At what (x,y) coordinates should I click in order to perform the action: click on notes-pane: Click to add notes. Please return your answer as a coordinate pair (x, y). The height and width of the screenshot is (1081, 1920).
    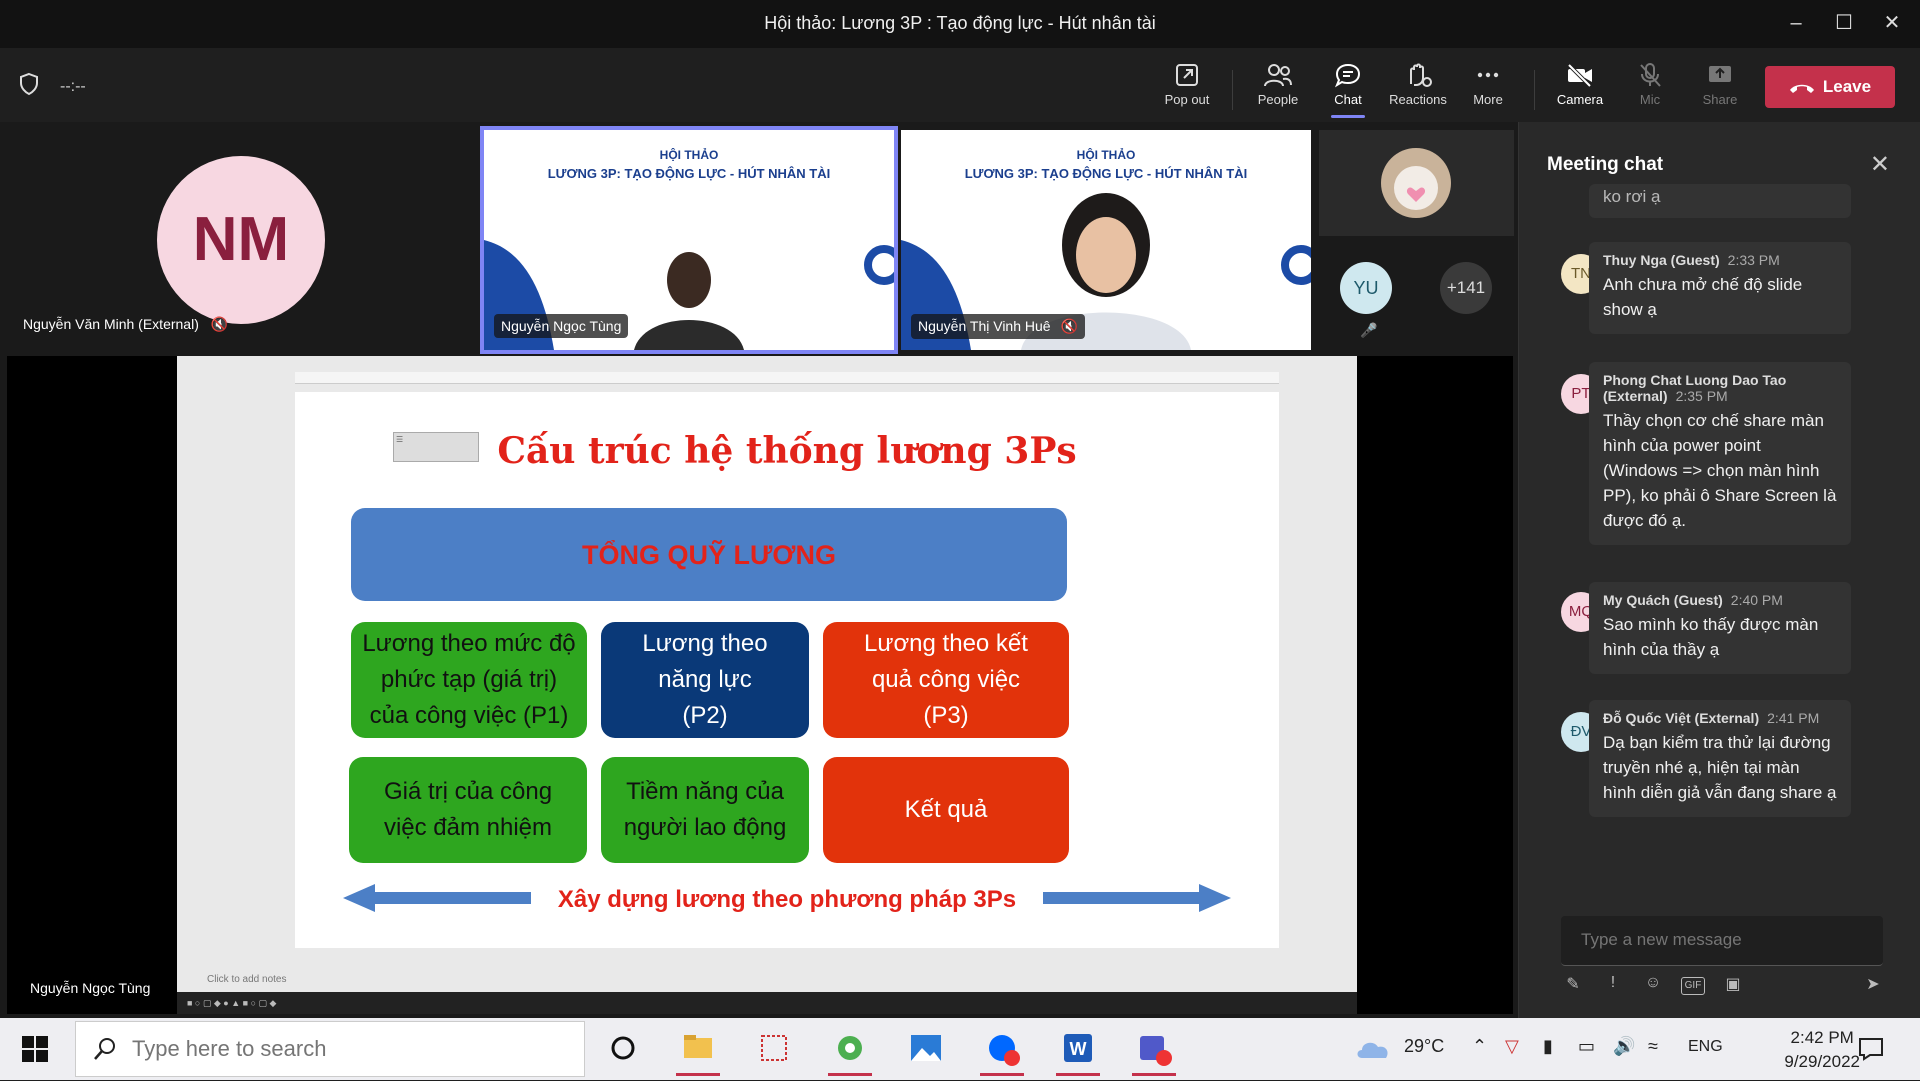
    Looking at the image, I should click on (247, 979).